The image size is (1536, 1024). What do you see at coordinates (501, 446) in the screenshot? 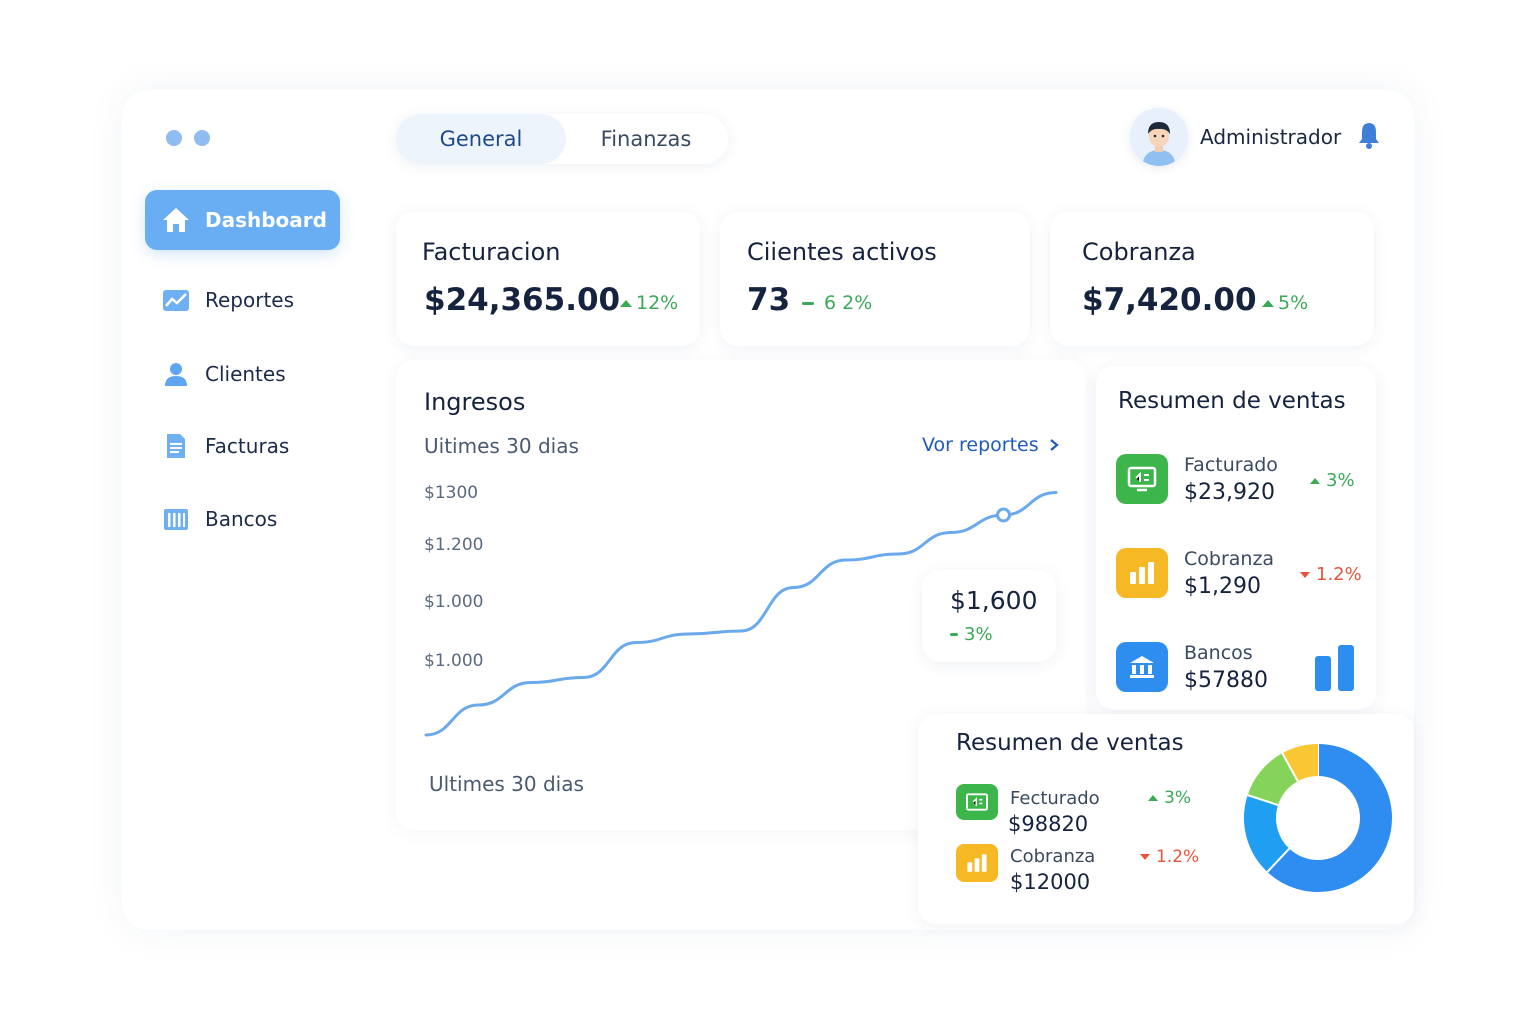
I see `ingresos-subtitle: Uitimes 30 dias` at bounding box center [501, 446].